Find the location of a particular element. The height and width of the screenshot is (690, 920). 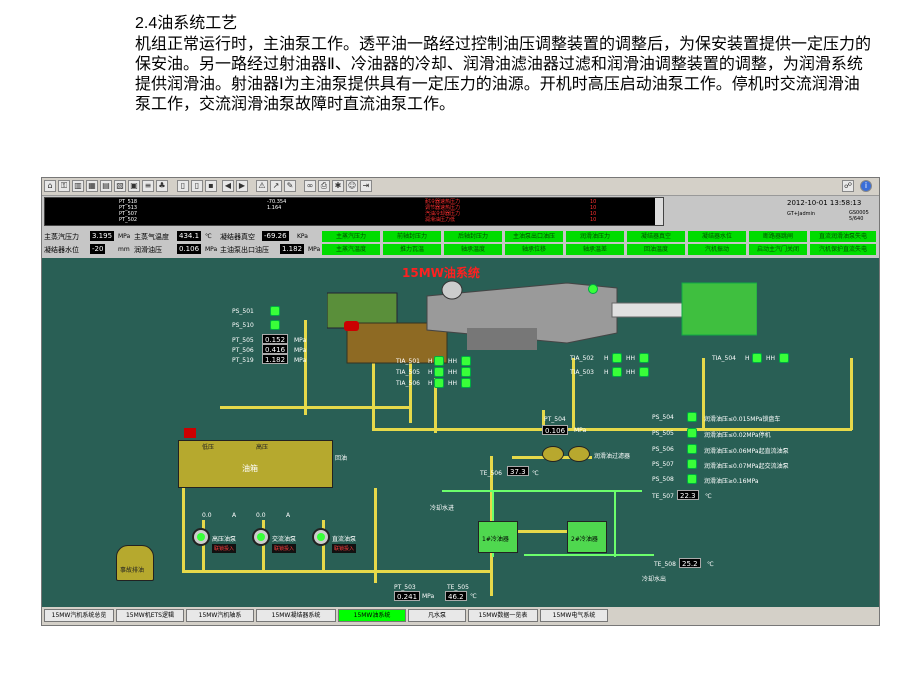

tab-ets: 15MW机ETS逻辑 is located at coordinates (150, 615).